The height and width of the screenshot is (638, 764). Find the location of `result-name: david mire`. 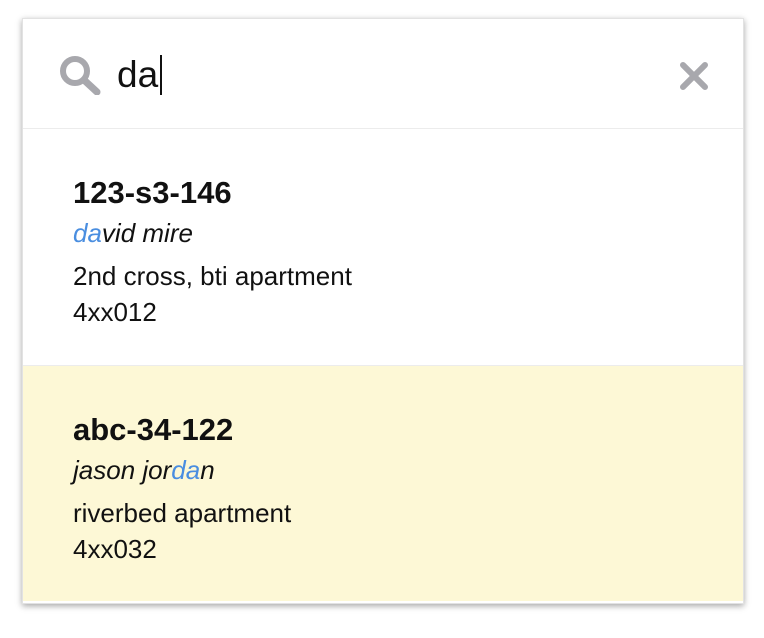

result-name: david mire is located at coordinates (133, 233).